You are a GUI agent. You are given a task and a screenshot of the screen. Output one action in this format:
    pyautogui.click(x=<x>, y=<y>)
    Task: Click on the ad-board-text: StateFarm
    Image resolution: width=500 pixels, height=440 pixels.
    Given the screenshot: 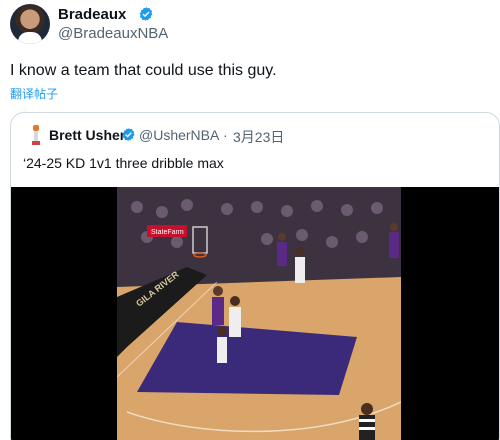 What is the action you would take?
    pyautogui.click(x=167, y=232)
    